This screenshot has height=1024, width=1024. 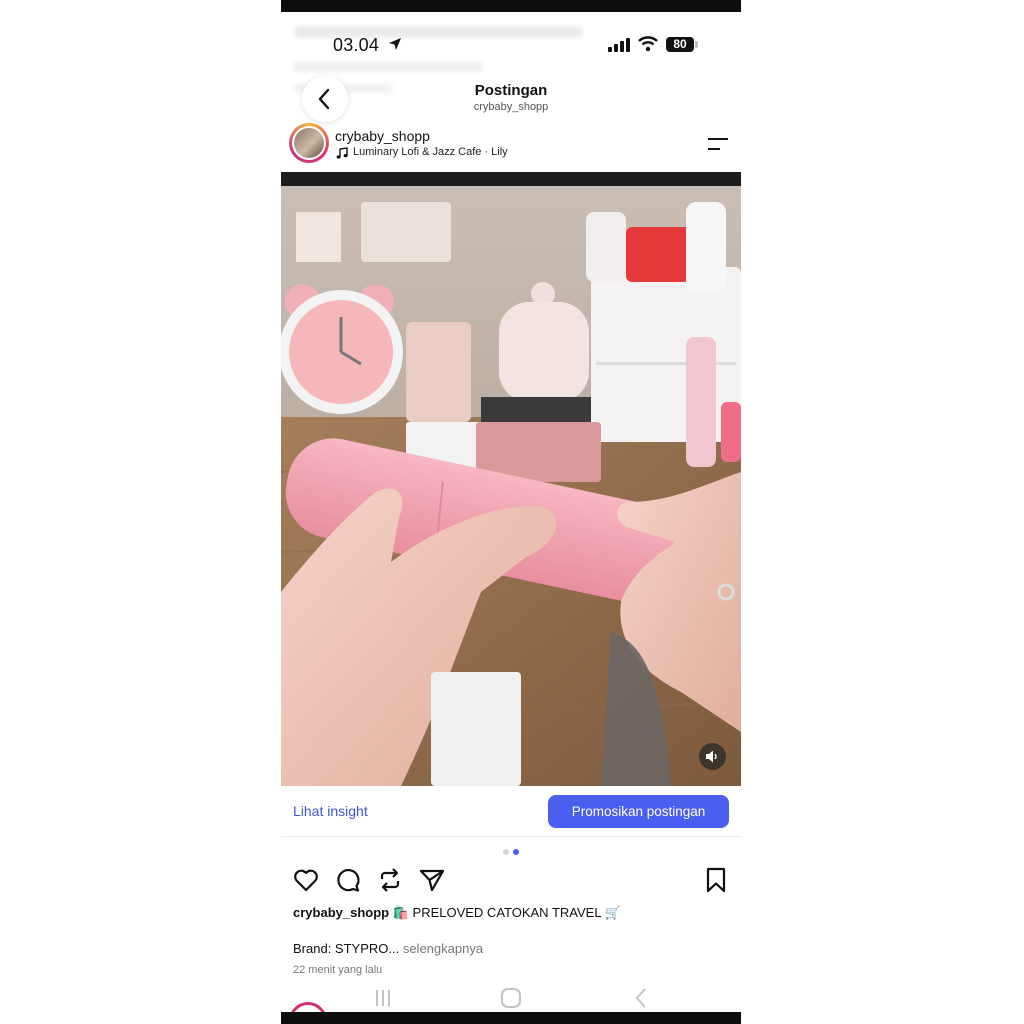 What do you see at coordinates (388, 67) in the screenshot?
I see `blurred-background-text` at bounding box center [388, 67].